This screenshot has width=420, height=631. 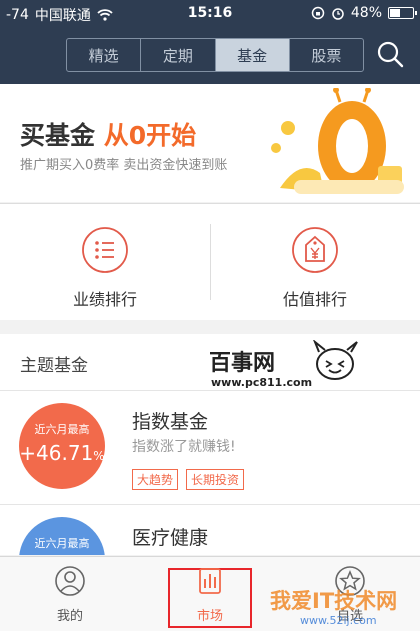 What do you see at coordinates (62, 536) in the screenshot?
I see `fund-return-badge: 近六月最高` at bounding box center [62, 536].